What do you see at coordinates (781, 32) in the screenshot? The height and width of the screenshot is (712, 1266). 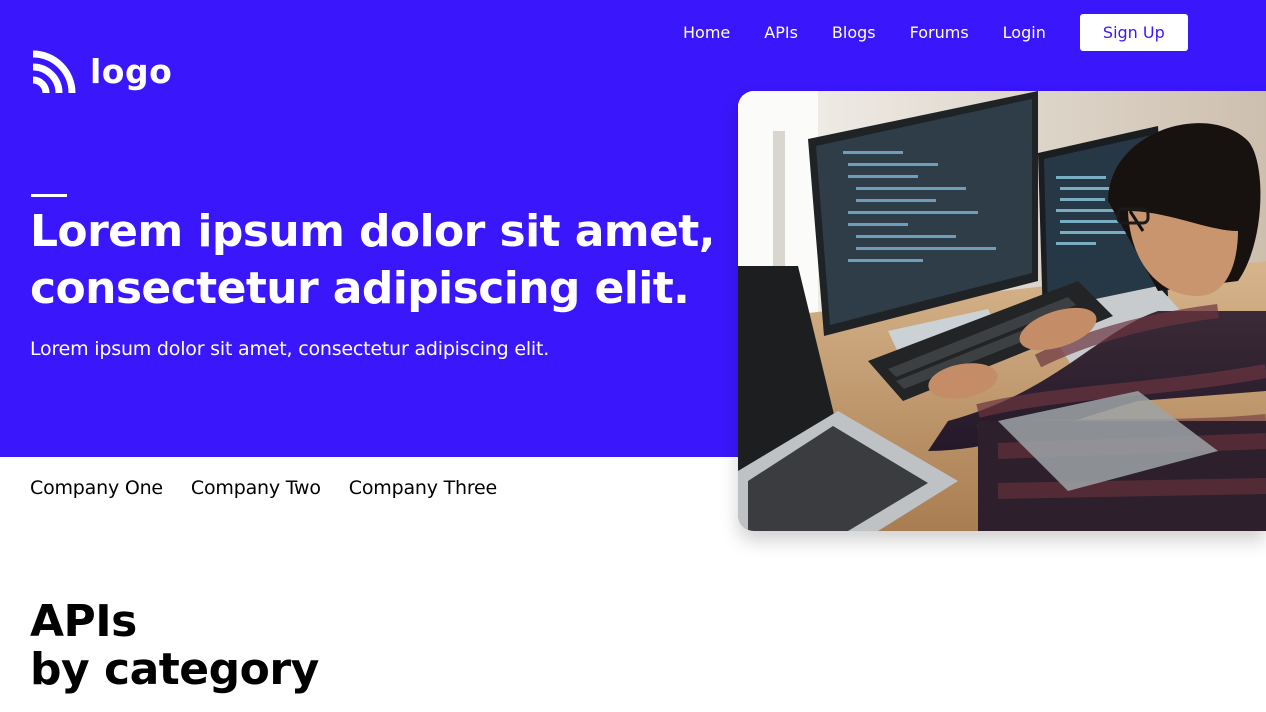 I see `nav-apis-link: APIs` at bounding box center [781, 32].